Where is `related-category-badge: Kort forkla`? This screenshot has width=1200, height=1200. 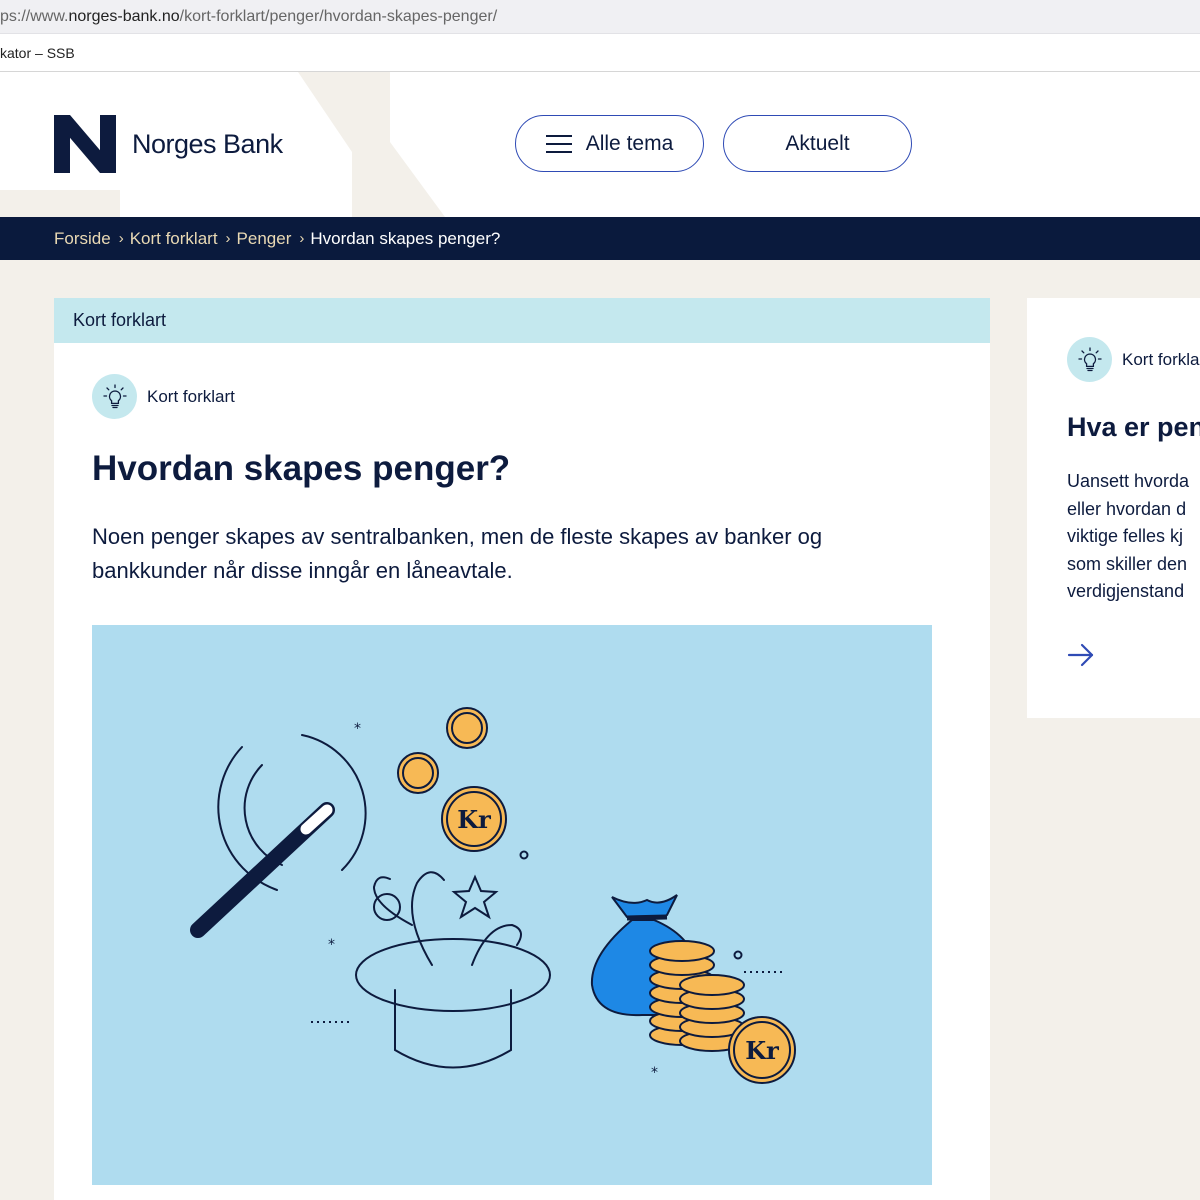
related-category-badge: Kort forkla is located at coordinates (1133, 359).